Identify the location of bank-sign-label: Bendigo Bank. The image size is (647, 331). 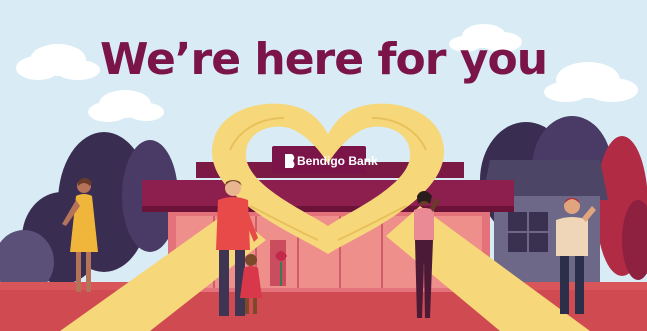
(330, 161).